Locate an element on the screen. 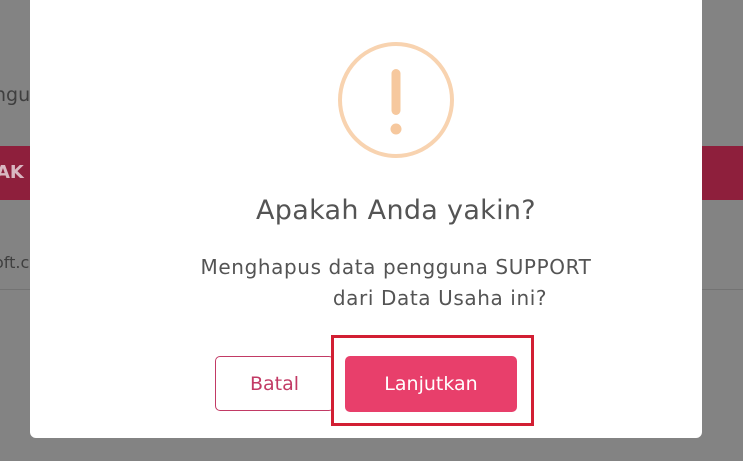  exclamation-warning-icon is located at coordinates (396, 100).